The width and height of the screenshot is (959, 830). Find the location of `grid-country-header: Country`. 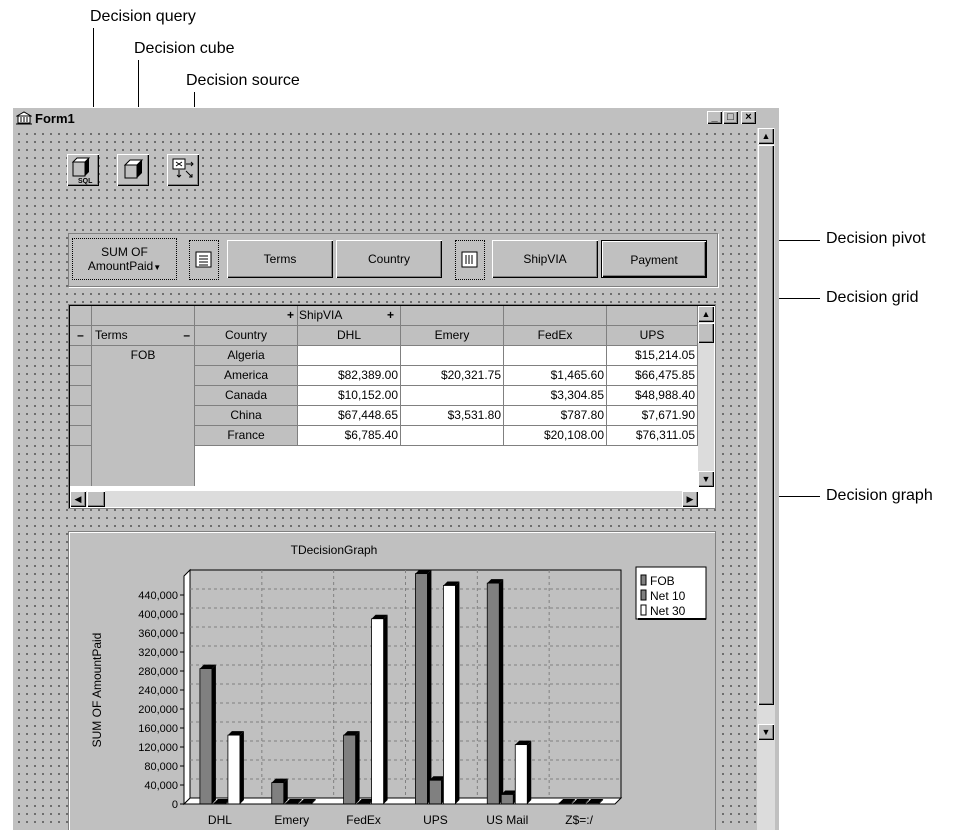

grid-country-header: Country is located at coordinates (246, 336).